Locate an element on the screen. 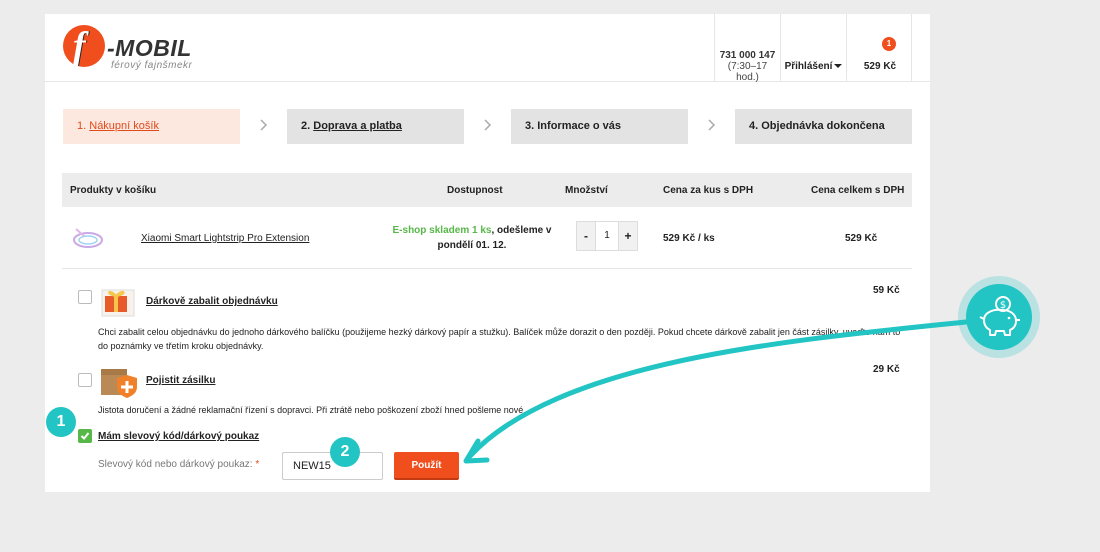 This screenshot has width=1100, height=552. step-number: 4. is located at coordinates (754, 126).